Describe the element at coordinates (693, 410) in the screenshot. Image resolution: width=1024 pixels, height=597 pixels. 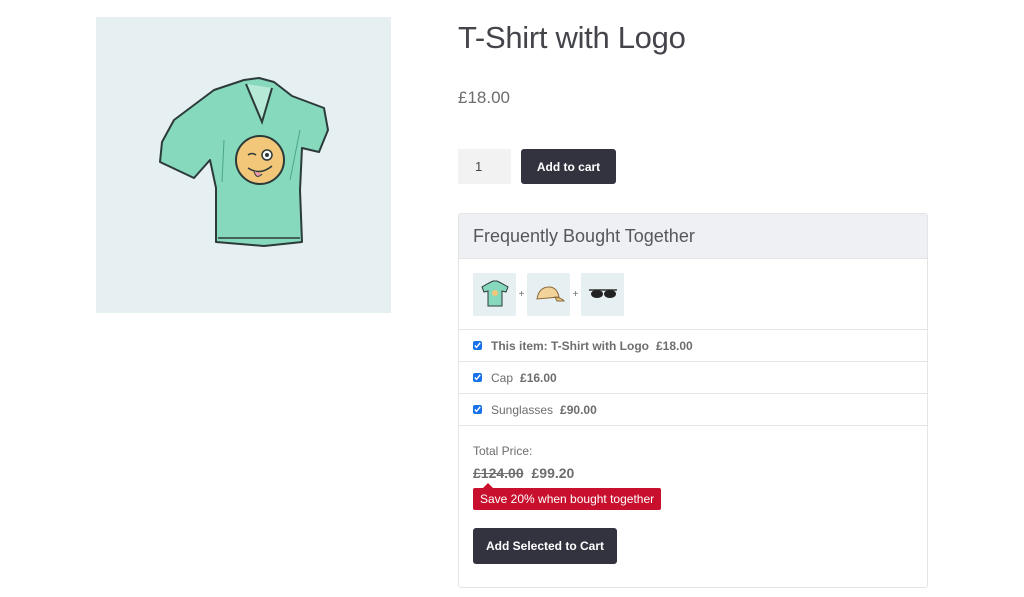
I see `fbt-item-sunglasses: Sunglasses £90.00` at that location.